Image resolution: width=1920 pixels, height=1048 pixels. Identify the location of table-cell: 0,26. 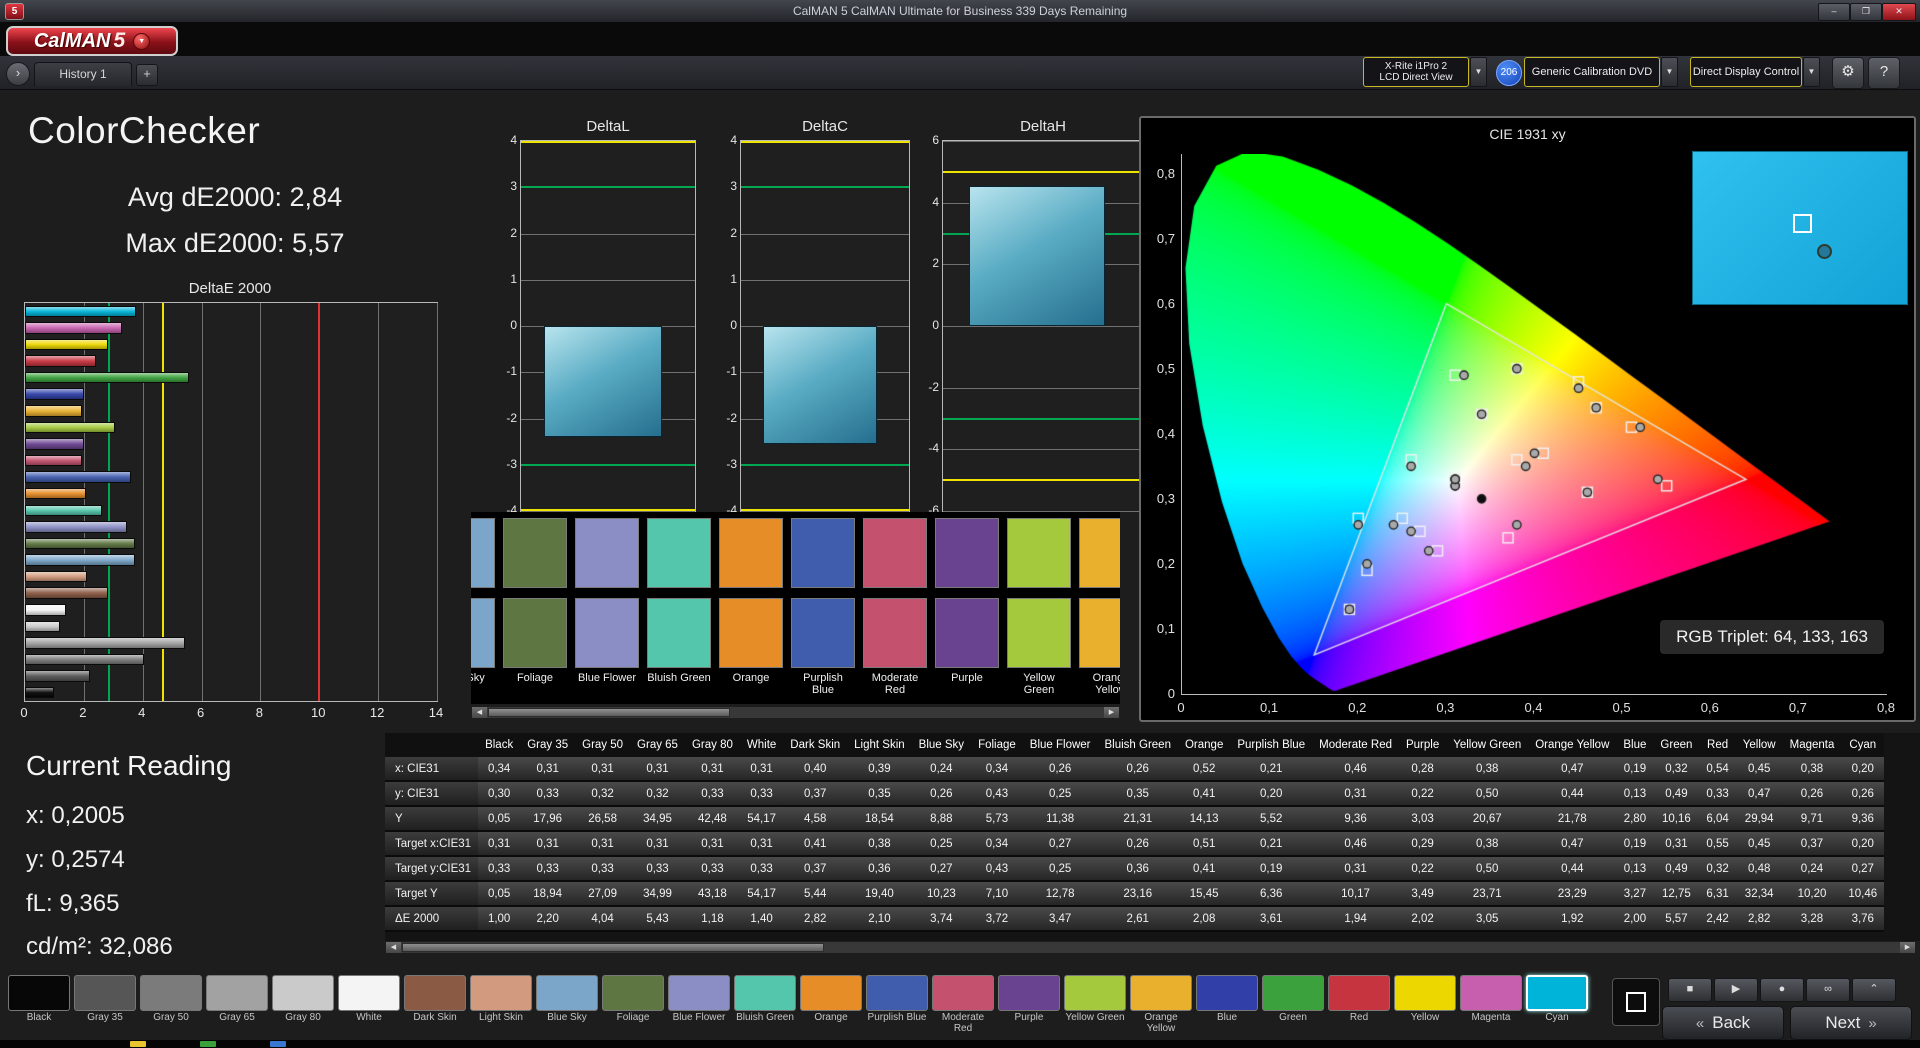
(1812, 794).